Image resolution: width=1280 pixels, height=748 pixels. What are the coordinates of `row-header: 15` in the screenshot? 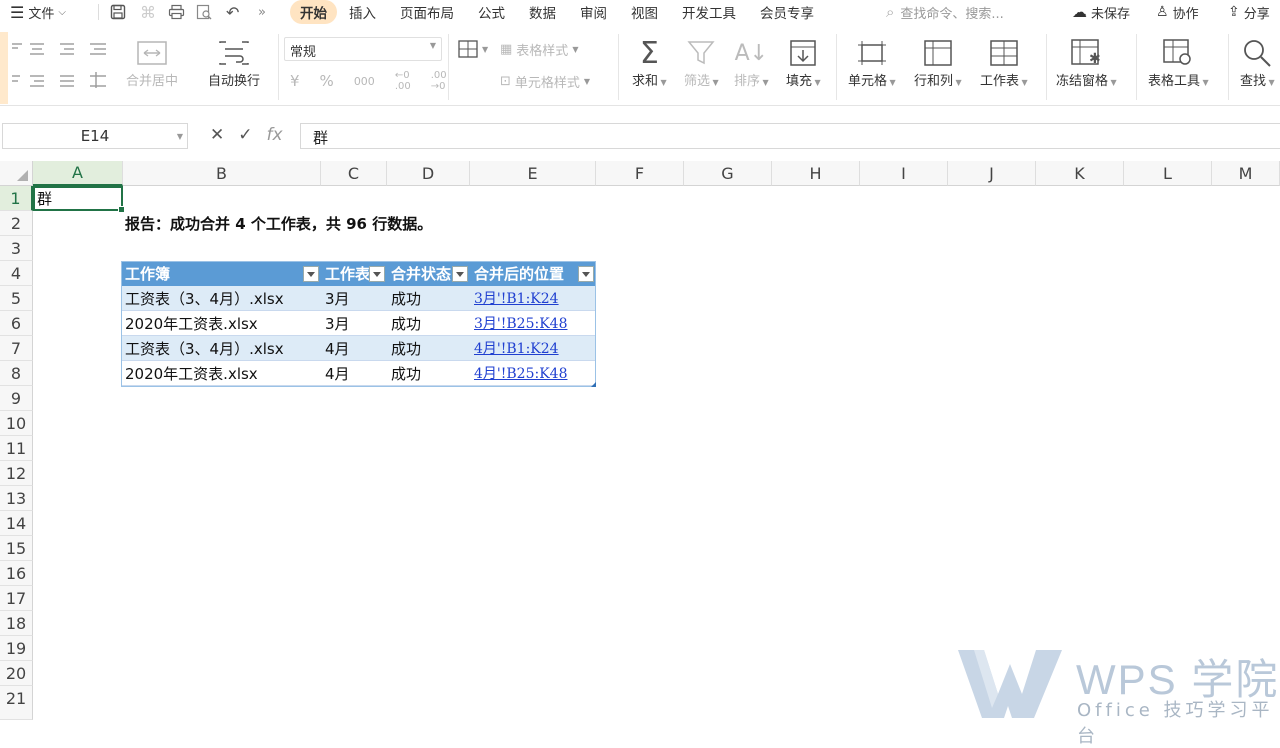 It's located at (16, 548).